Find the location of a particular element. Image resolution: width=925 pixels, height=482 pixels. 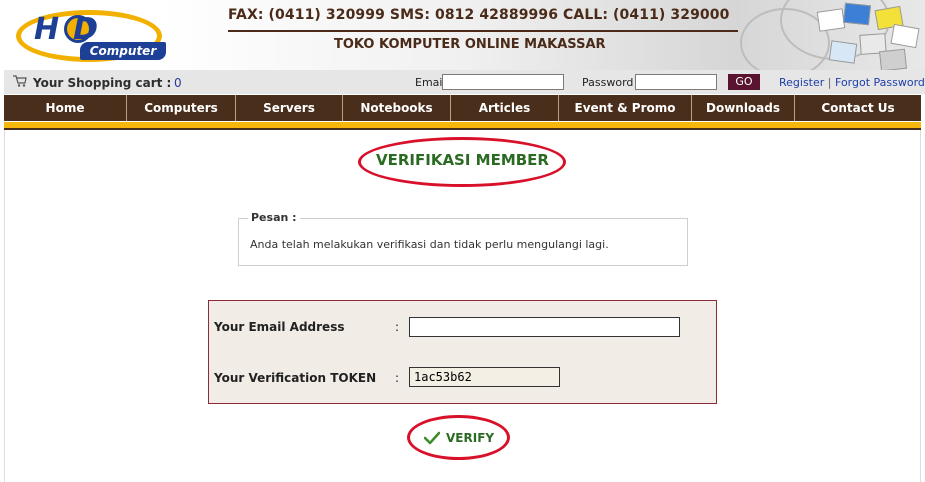

register-link: Register is located at coordinates (801, 82).